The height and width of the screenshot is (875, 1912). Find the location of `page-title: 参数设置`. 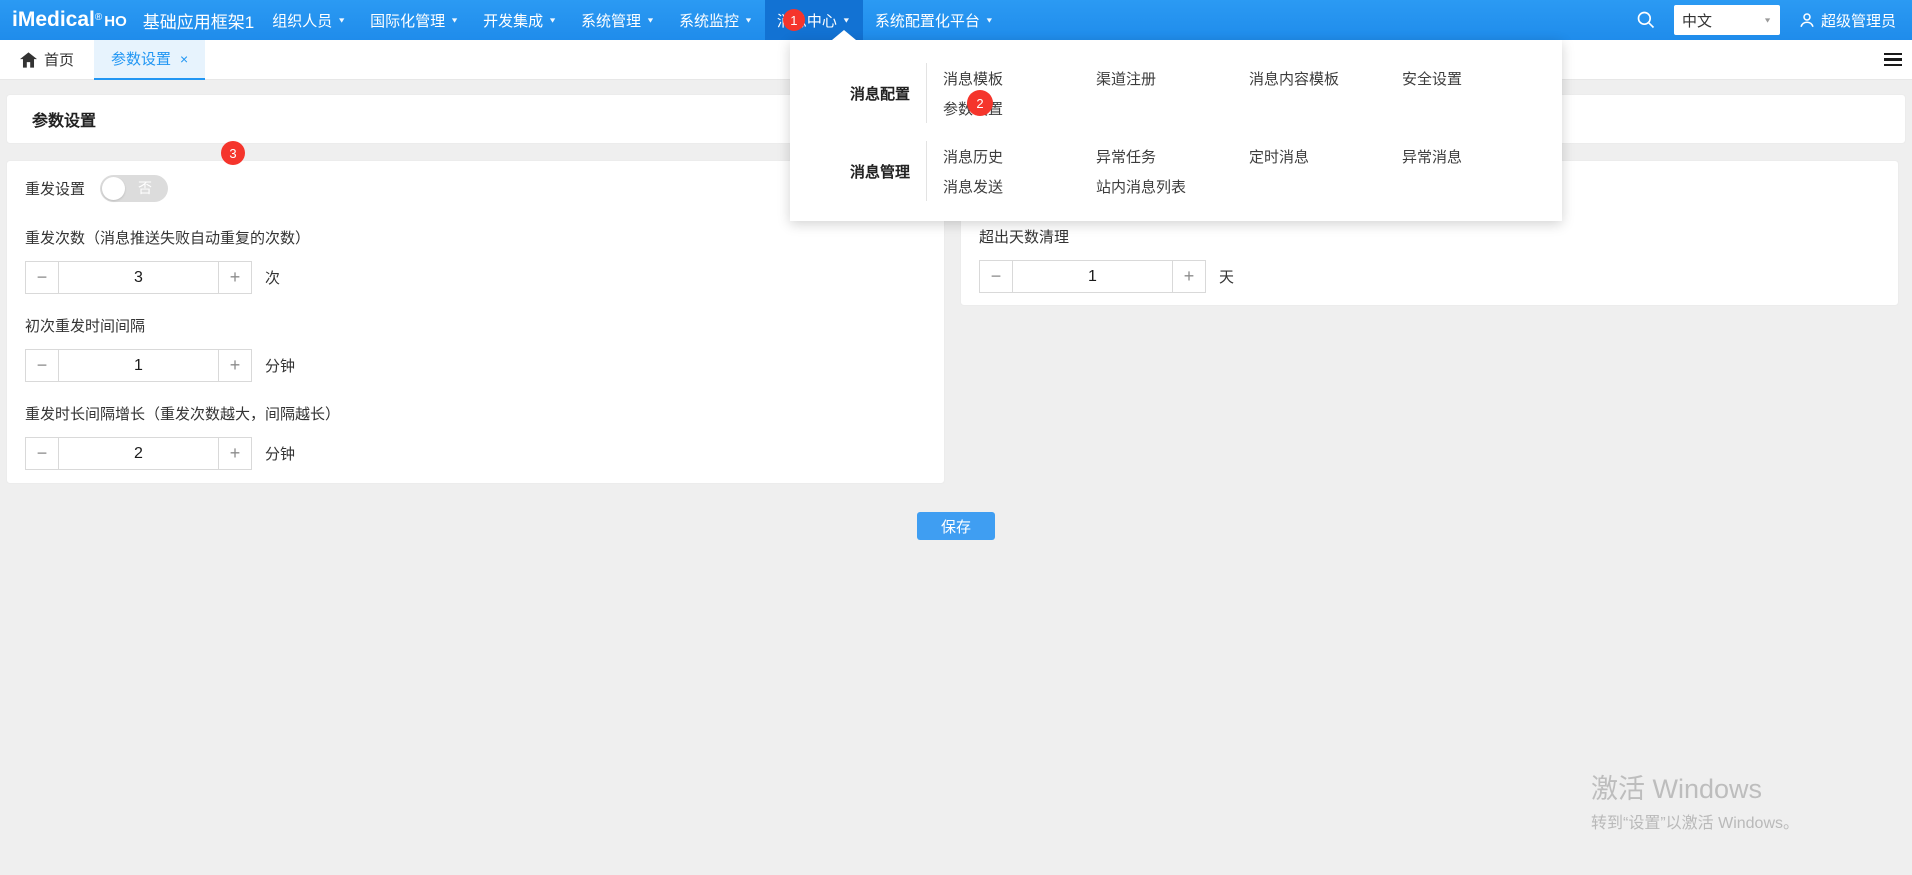

page-title: 参数设置 is located at coordinates (64, 121).